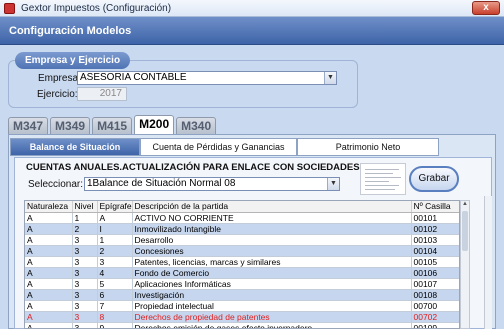  Describe the element at coordinates (465, 205) in the screenshot. I see `scroll-up-icon: ▲` at that location.